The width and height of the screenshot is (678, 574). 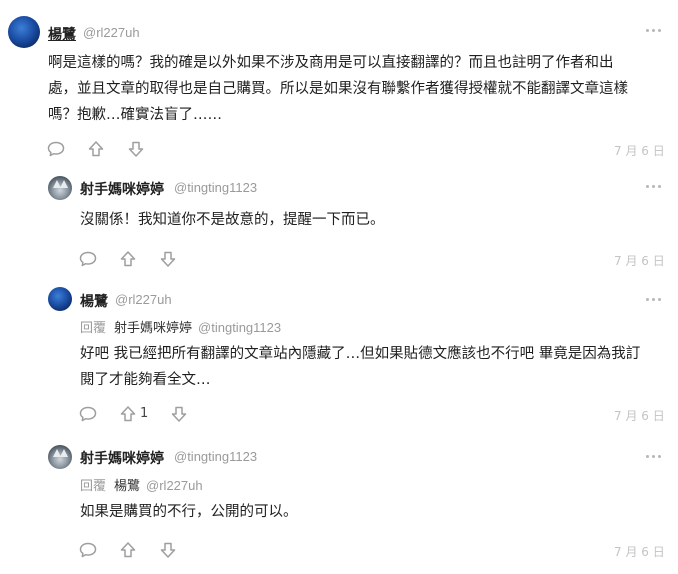 What do you see at coordinates (240, 327) in the screenshot?
I see `reply-to-handle: @tingting1123` at bounding box center [240, 327].